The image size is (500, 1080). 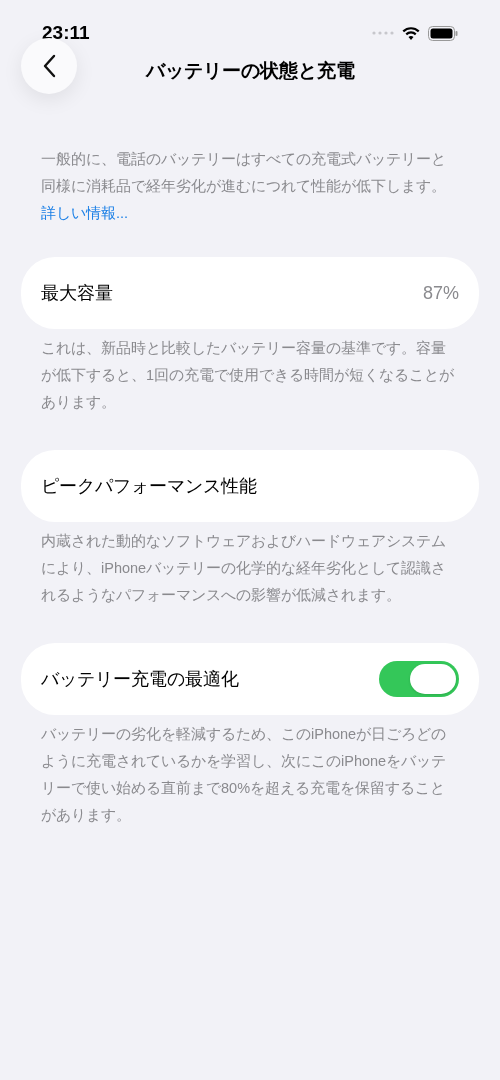 I want to click on toggle-switch, so click(x=419, y=679).